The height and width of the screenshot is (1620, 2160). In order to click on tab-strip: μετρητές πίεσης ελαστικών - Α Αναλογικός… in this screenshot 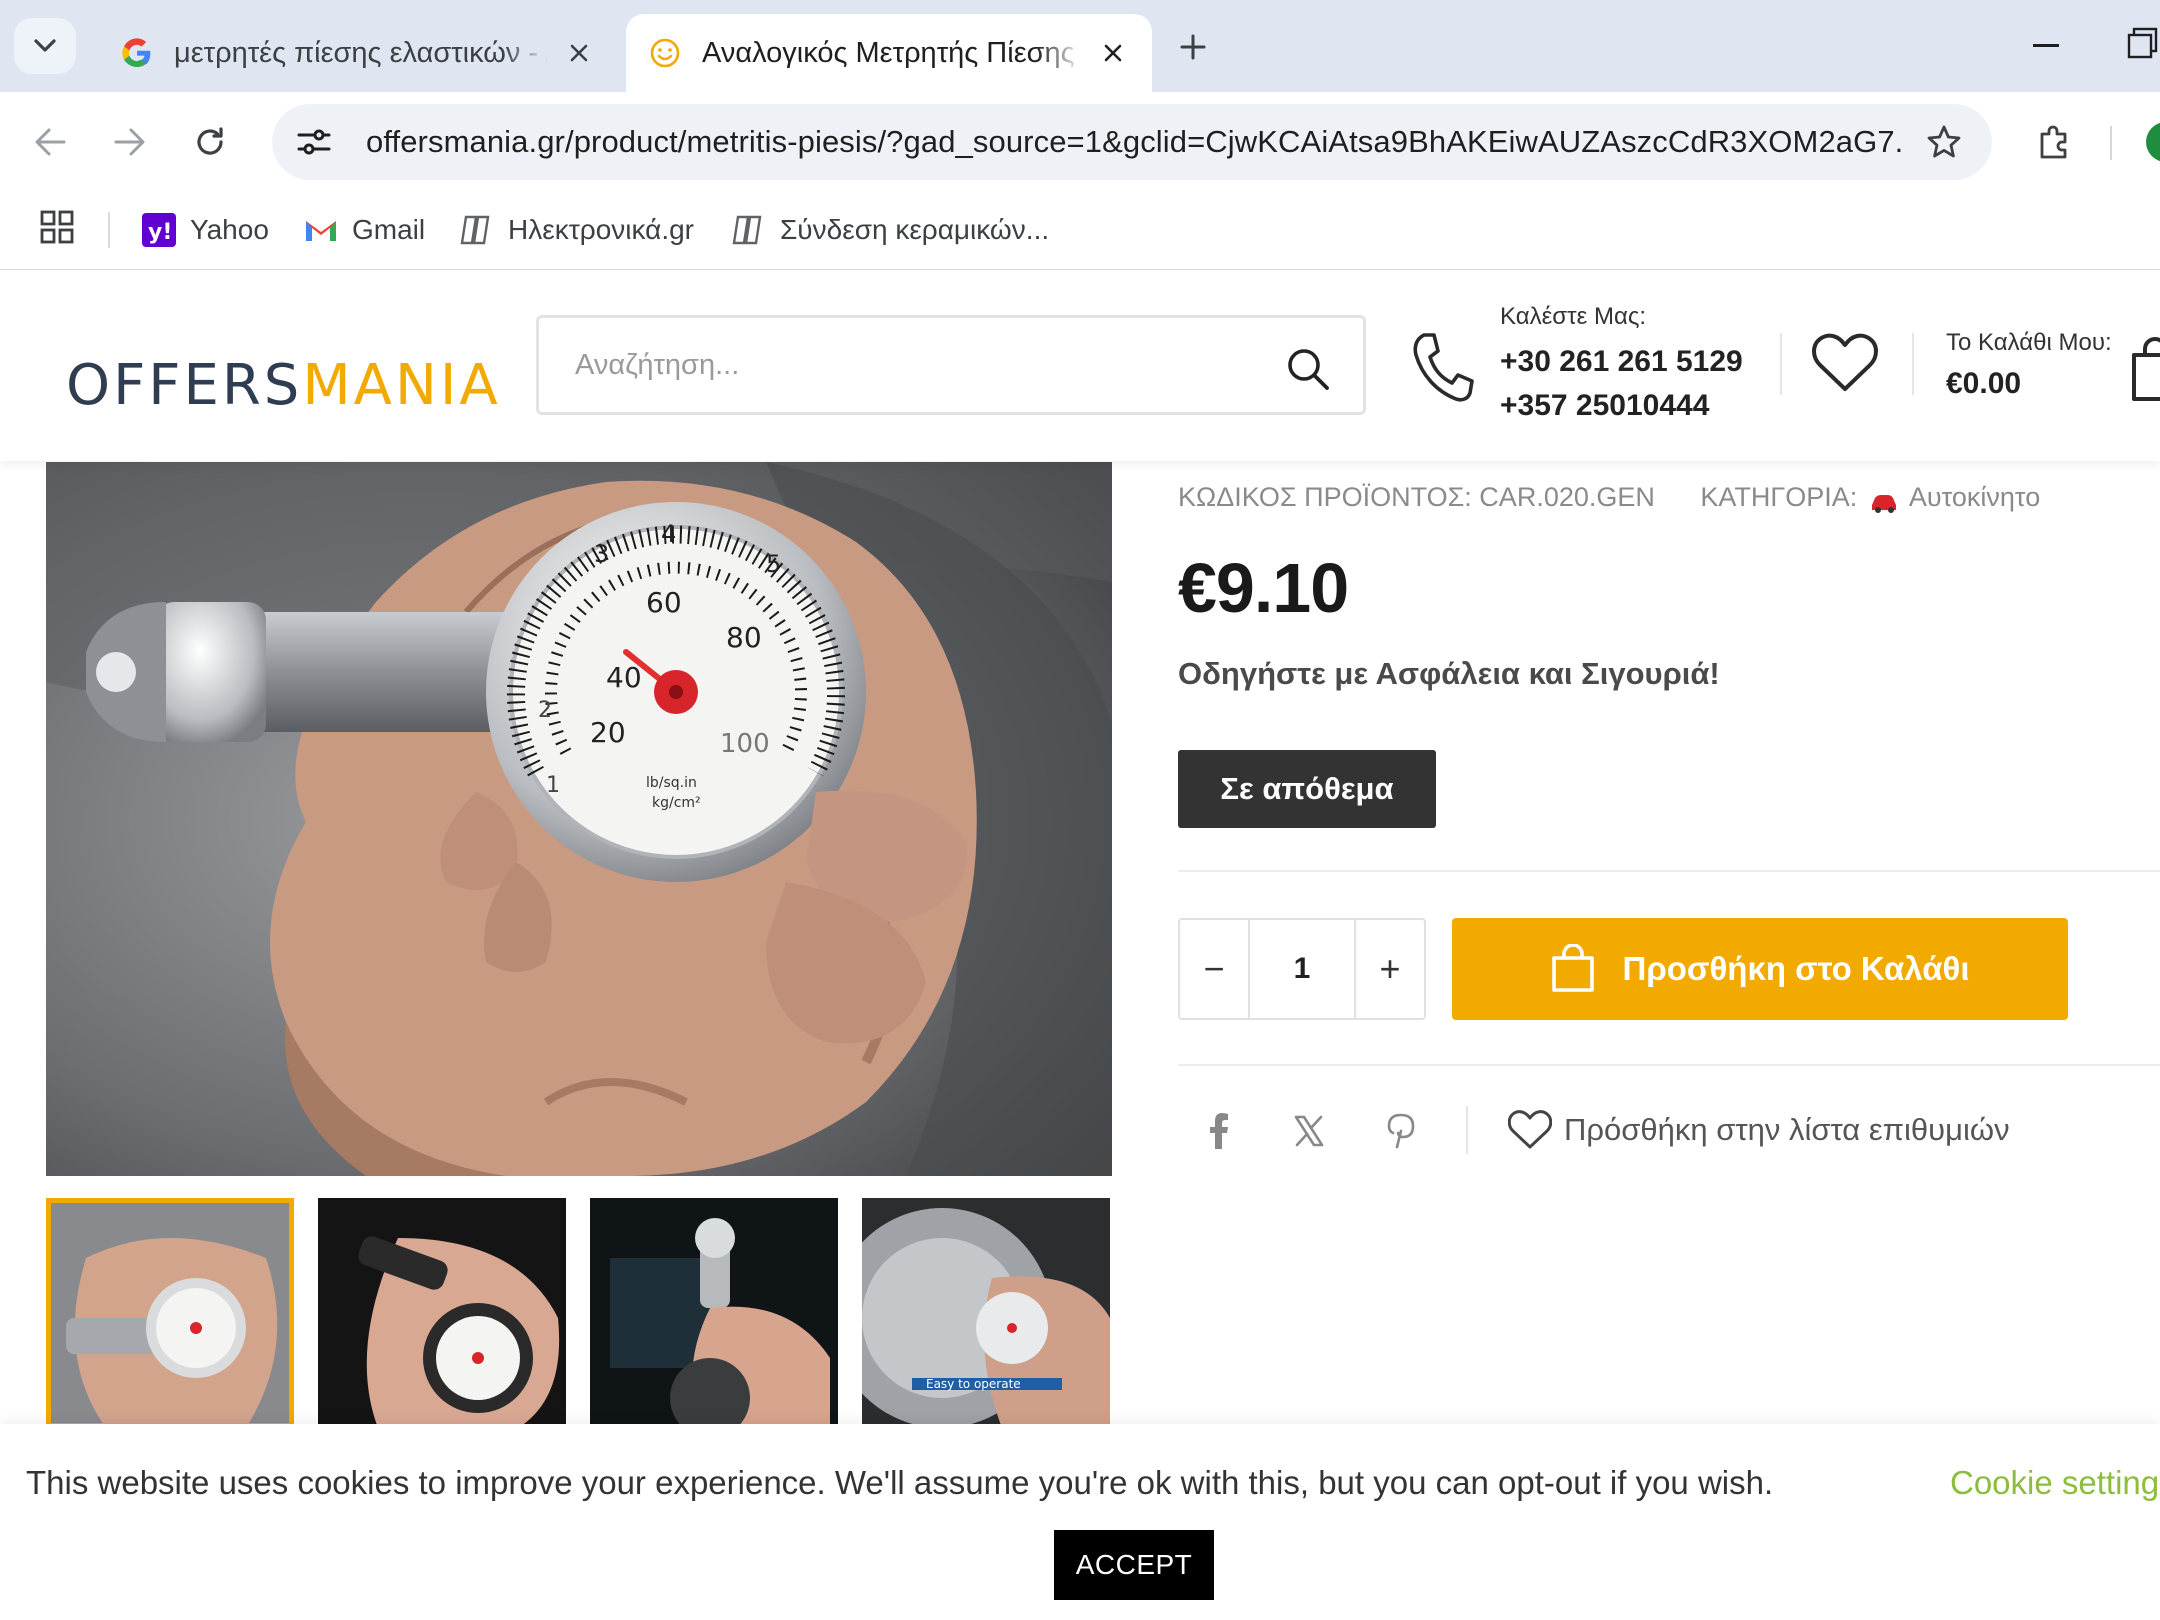, I will do `click(1080, 46)`.